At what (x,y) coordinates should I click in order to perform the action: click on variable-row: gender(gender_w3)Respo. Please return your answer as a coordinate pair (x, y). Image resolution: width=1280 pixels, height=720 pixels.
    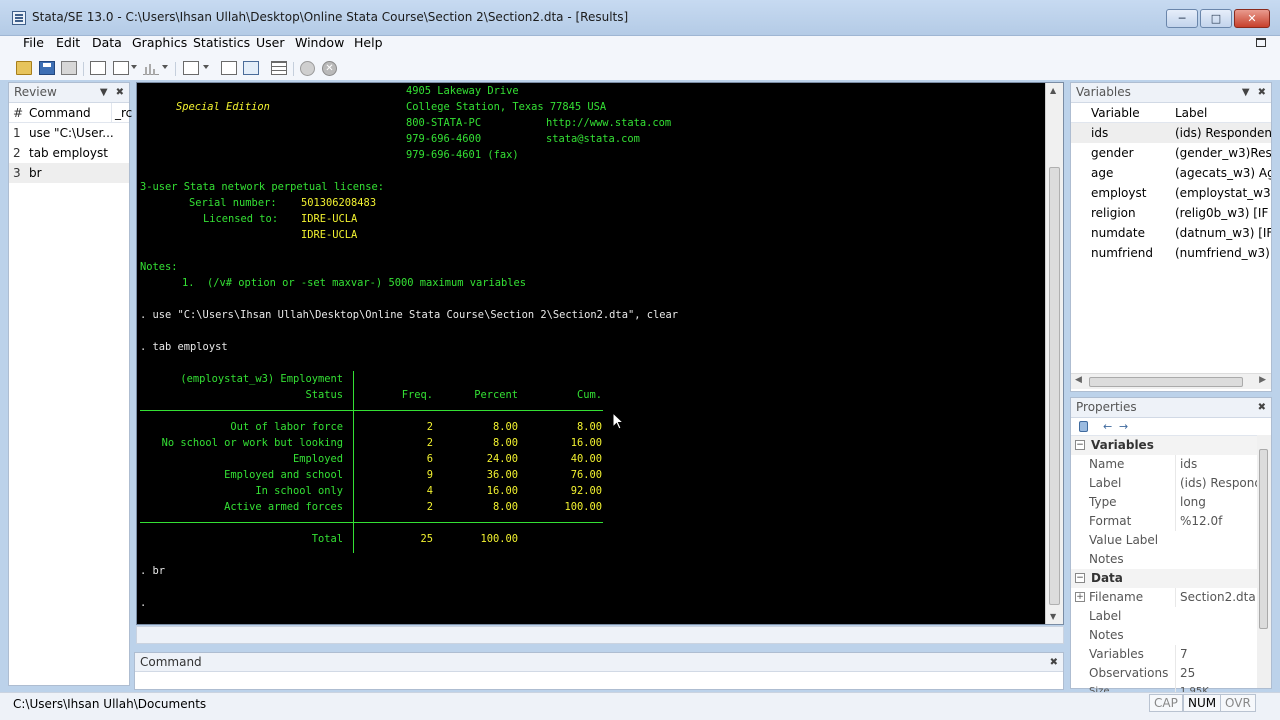
    Looking at the image, I should click on (1171, 153).